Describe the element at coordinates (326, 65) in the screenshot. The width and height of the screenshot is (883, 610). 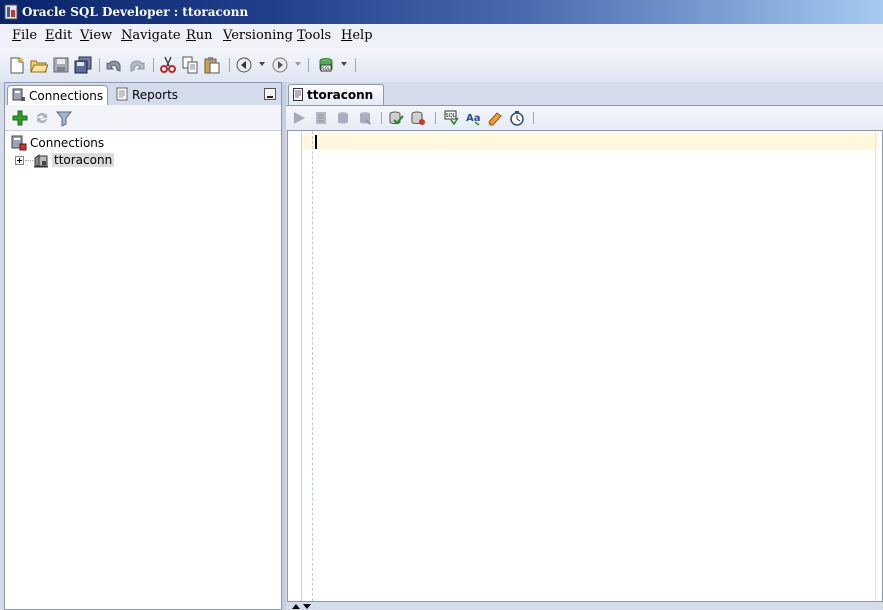
I see `sql-worksheet-icon: SQL` at that location.